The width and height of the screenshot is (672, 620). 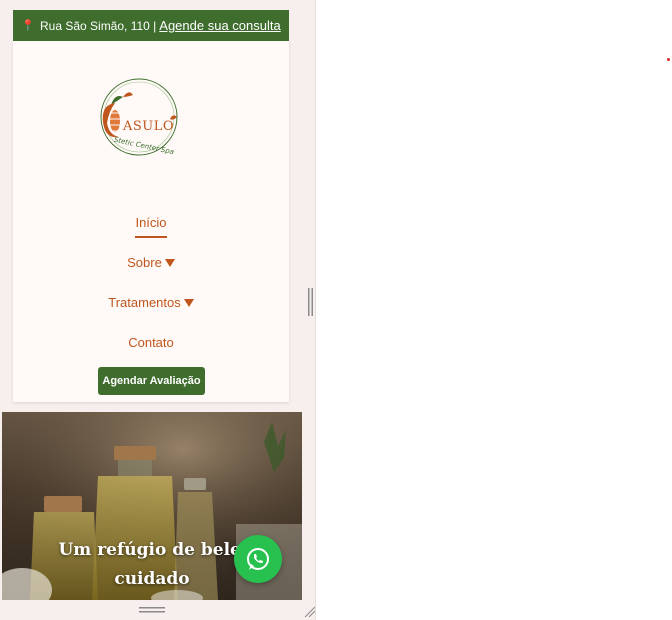 I want to click on nav-item-label: Início, so click(x=151, y=226).